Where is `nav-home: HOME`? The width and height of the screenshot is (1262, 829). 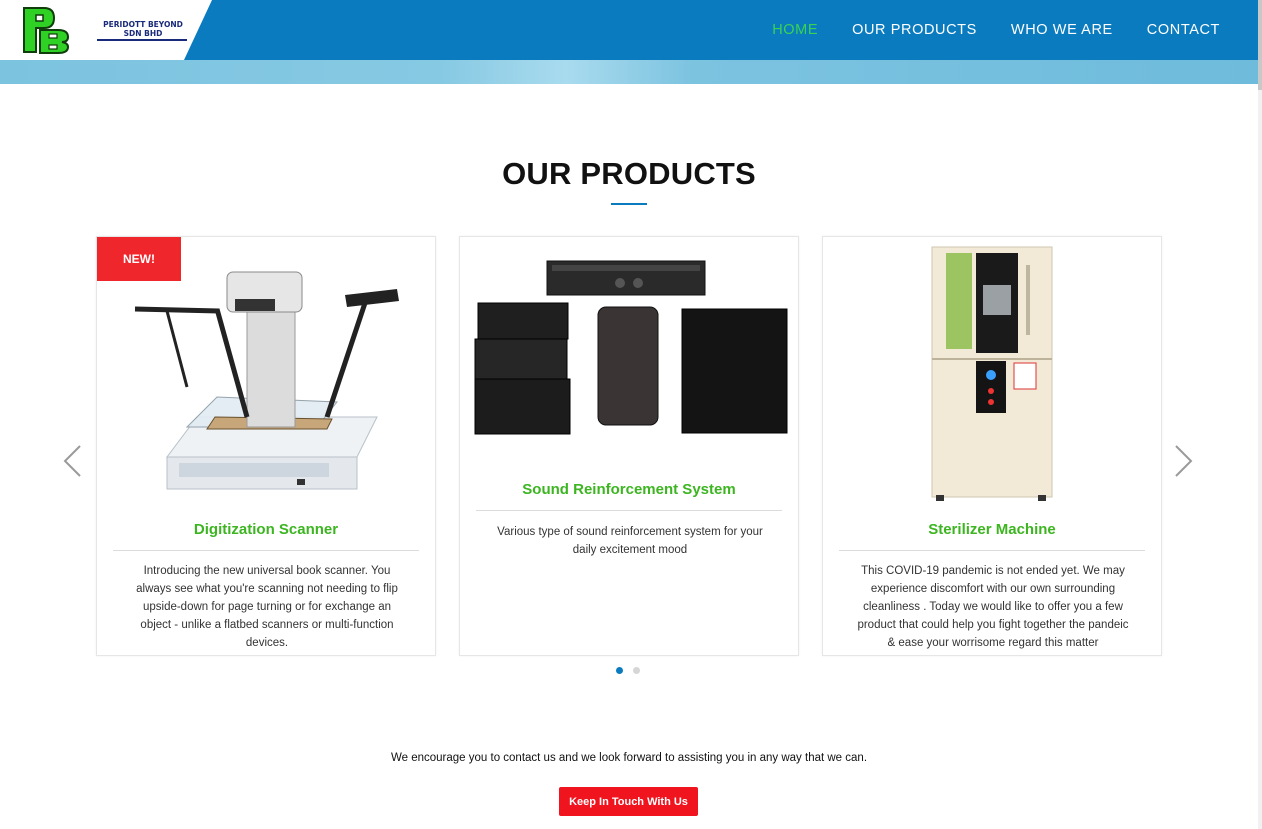
nav-home: HOME is located at coordinates (795, 30).